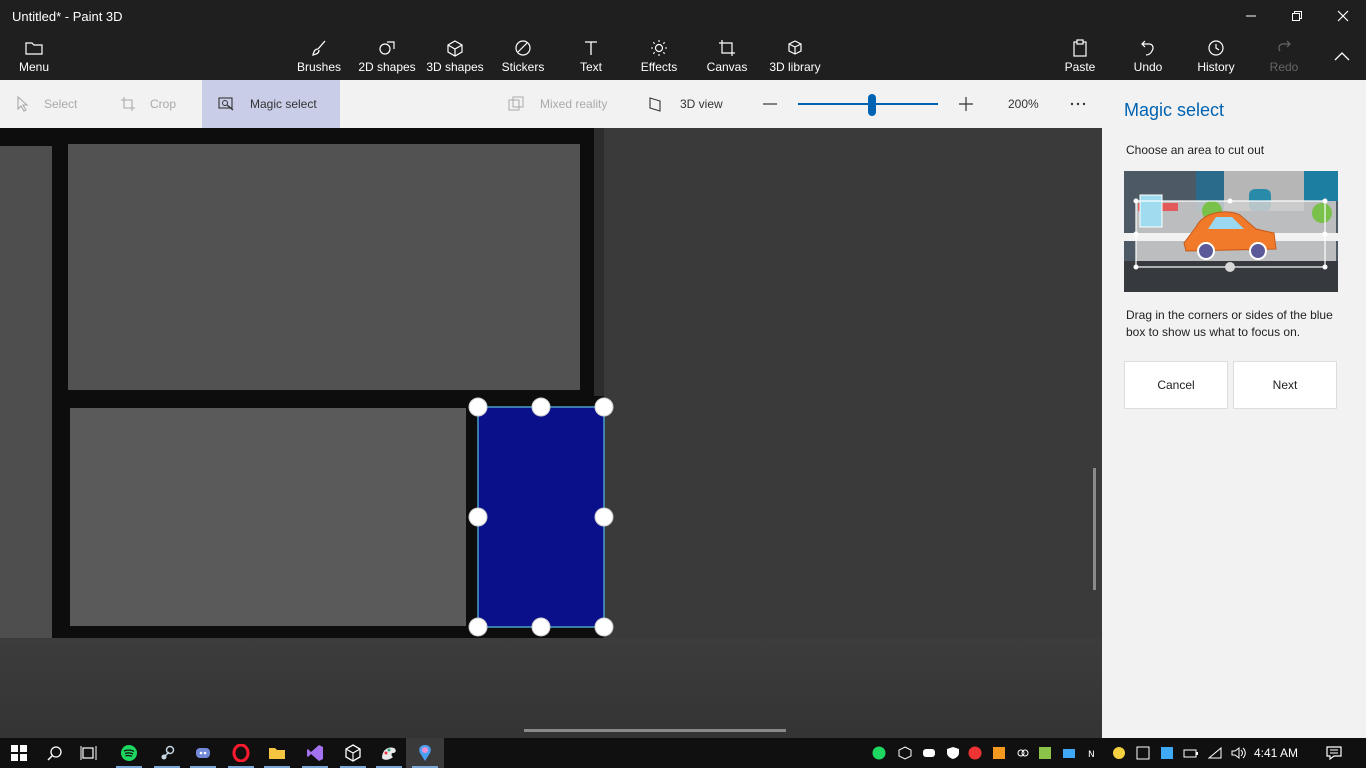 Image resolution: width=1366 pixels, height=768 pixels. What do you see at coordinates (953, 753) in the screenshot?
I see `tray-security` at bounding box center [953, 753].